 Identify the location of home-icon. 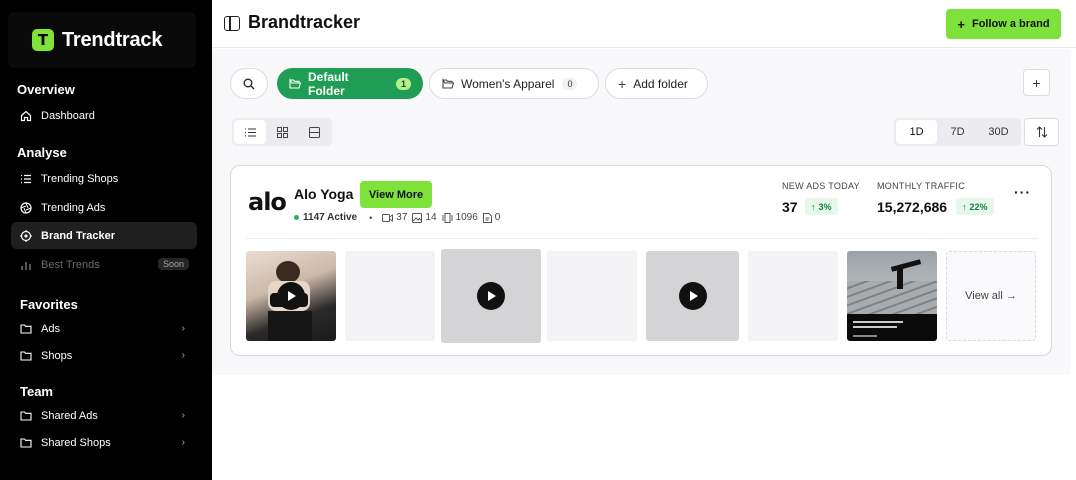
(26, 116).